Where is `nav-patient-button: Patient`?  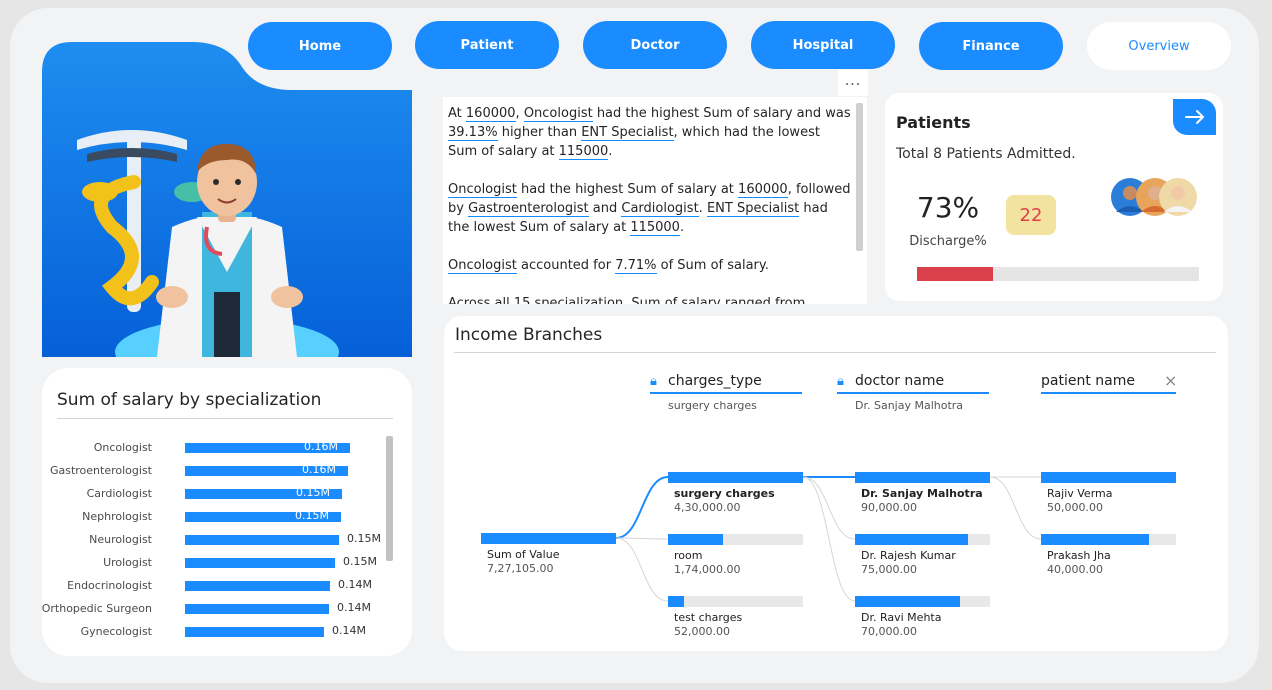
nav-patient-button: Patient is located at coordinates (487, 45).